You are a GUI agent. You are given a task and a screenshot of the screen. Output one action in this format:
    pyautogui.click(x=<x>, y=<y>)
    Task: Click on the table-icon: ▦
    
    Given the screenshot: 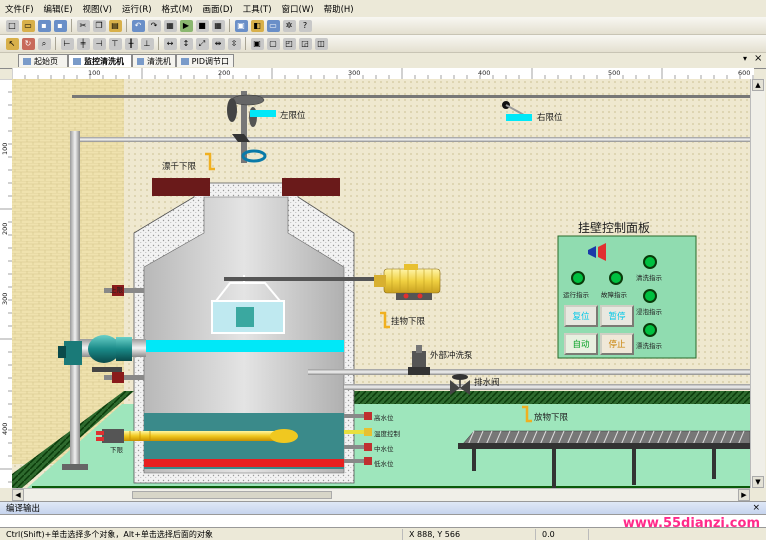 What is the action you would take?
    pyautogui.click(x=218, y=25)
    